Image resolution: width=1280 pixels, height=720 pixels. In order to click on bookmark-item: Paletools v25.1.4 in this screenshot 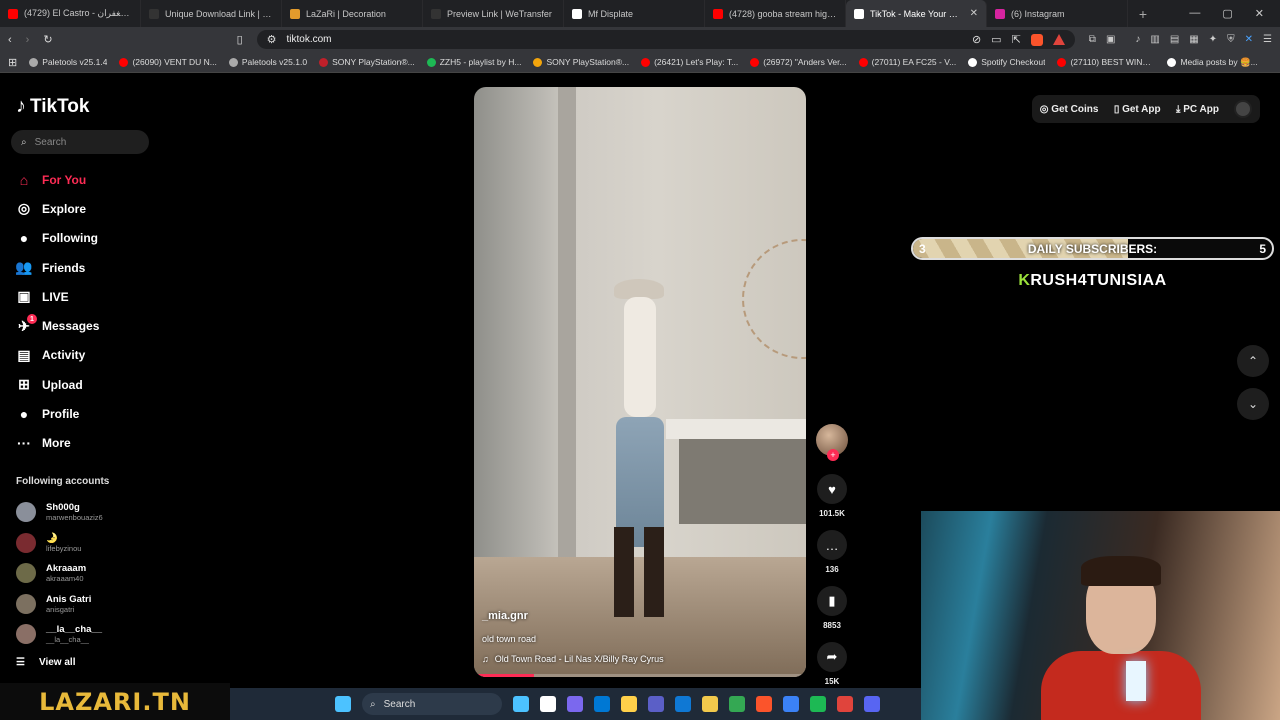, I will do `click(68, 62)`.